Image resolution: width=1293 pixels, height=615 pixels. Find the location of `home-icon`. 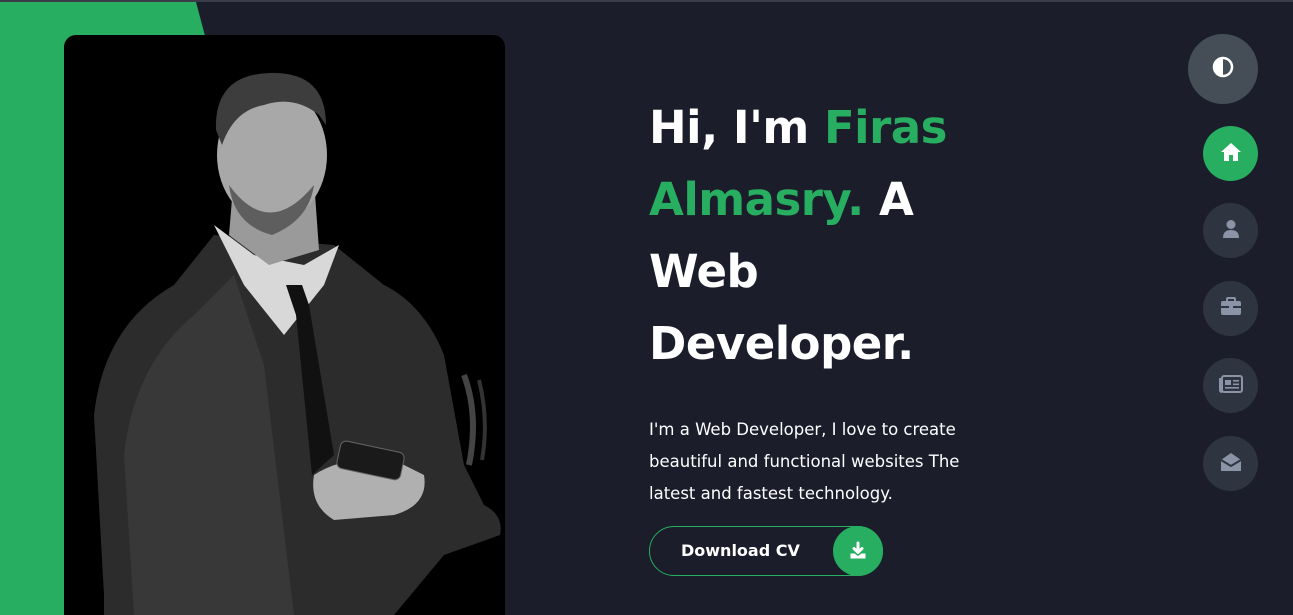

home-icon is located at coordinates (1231, 154).